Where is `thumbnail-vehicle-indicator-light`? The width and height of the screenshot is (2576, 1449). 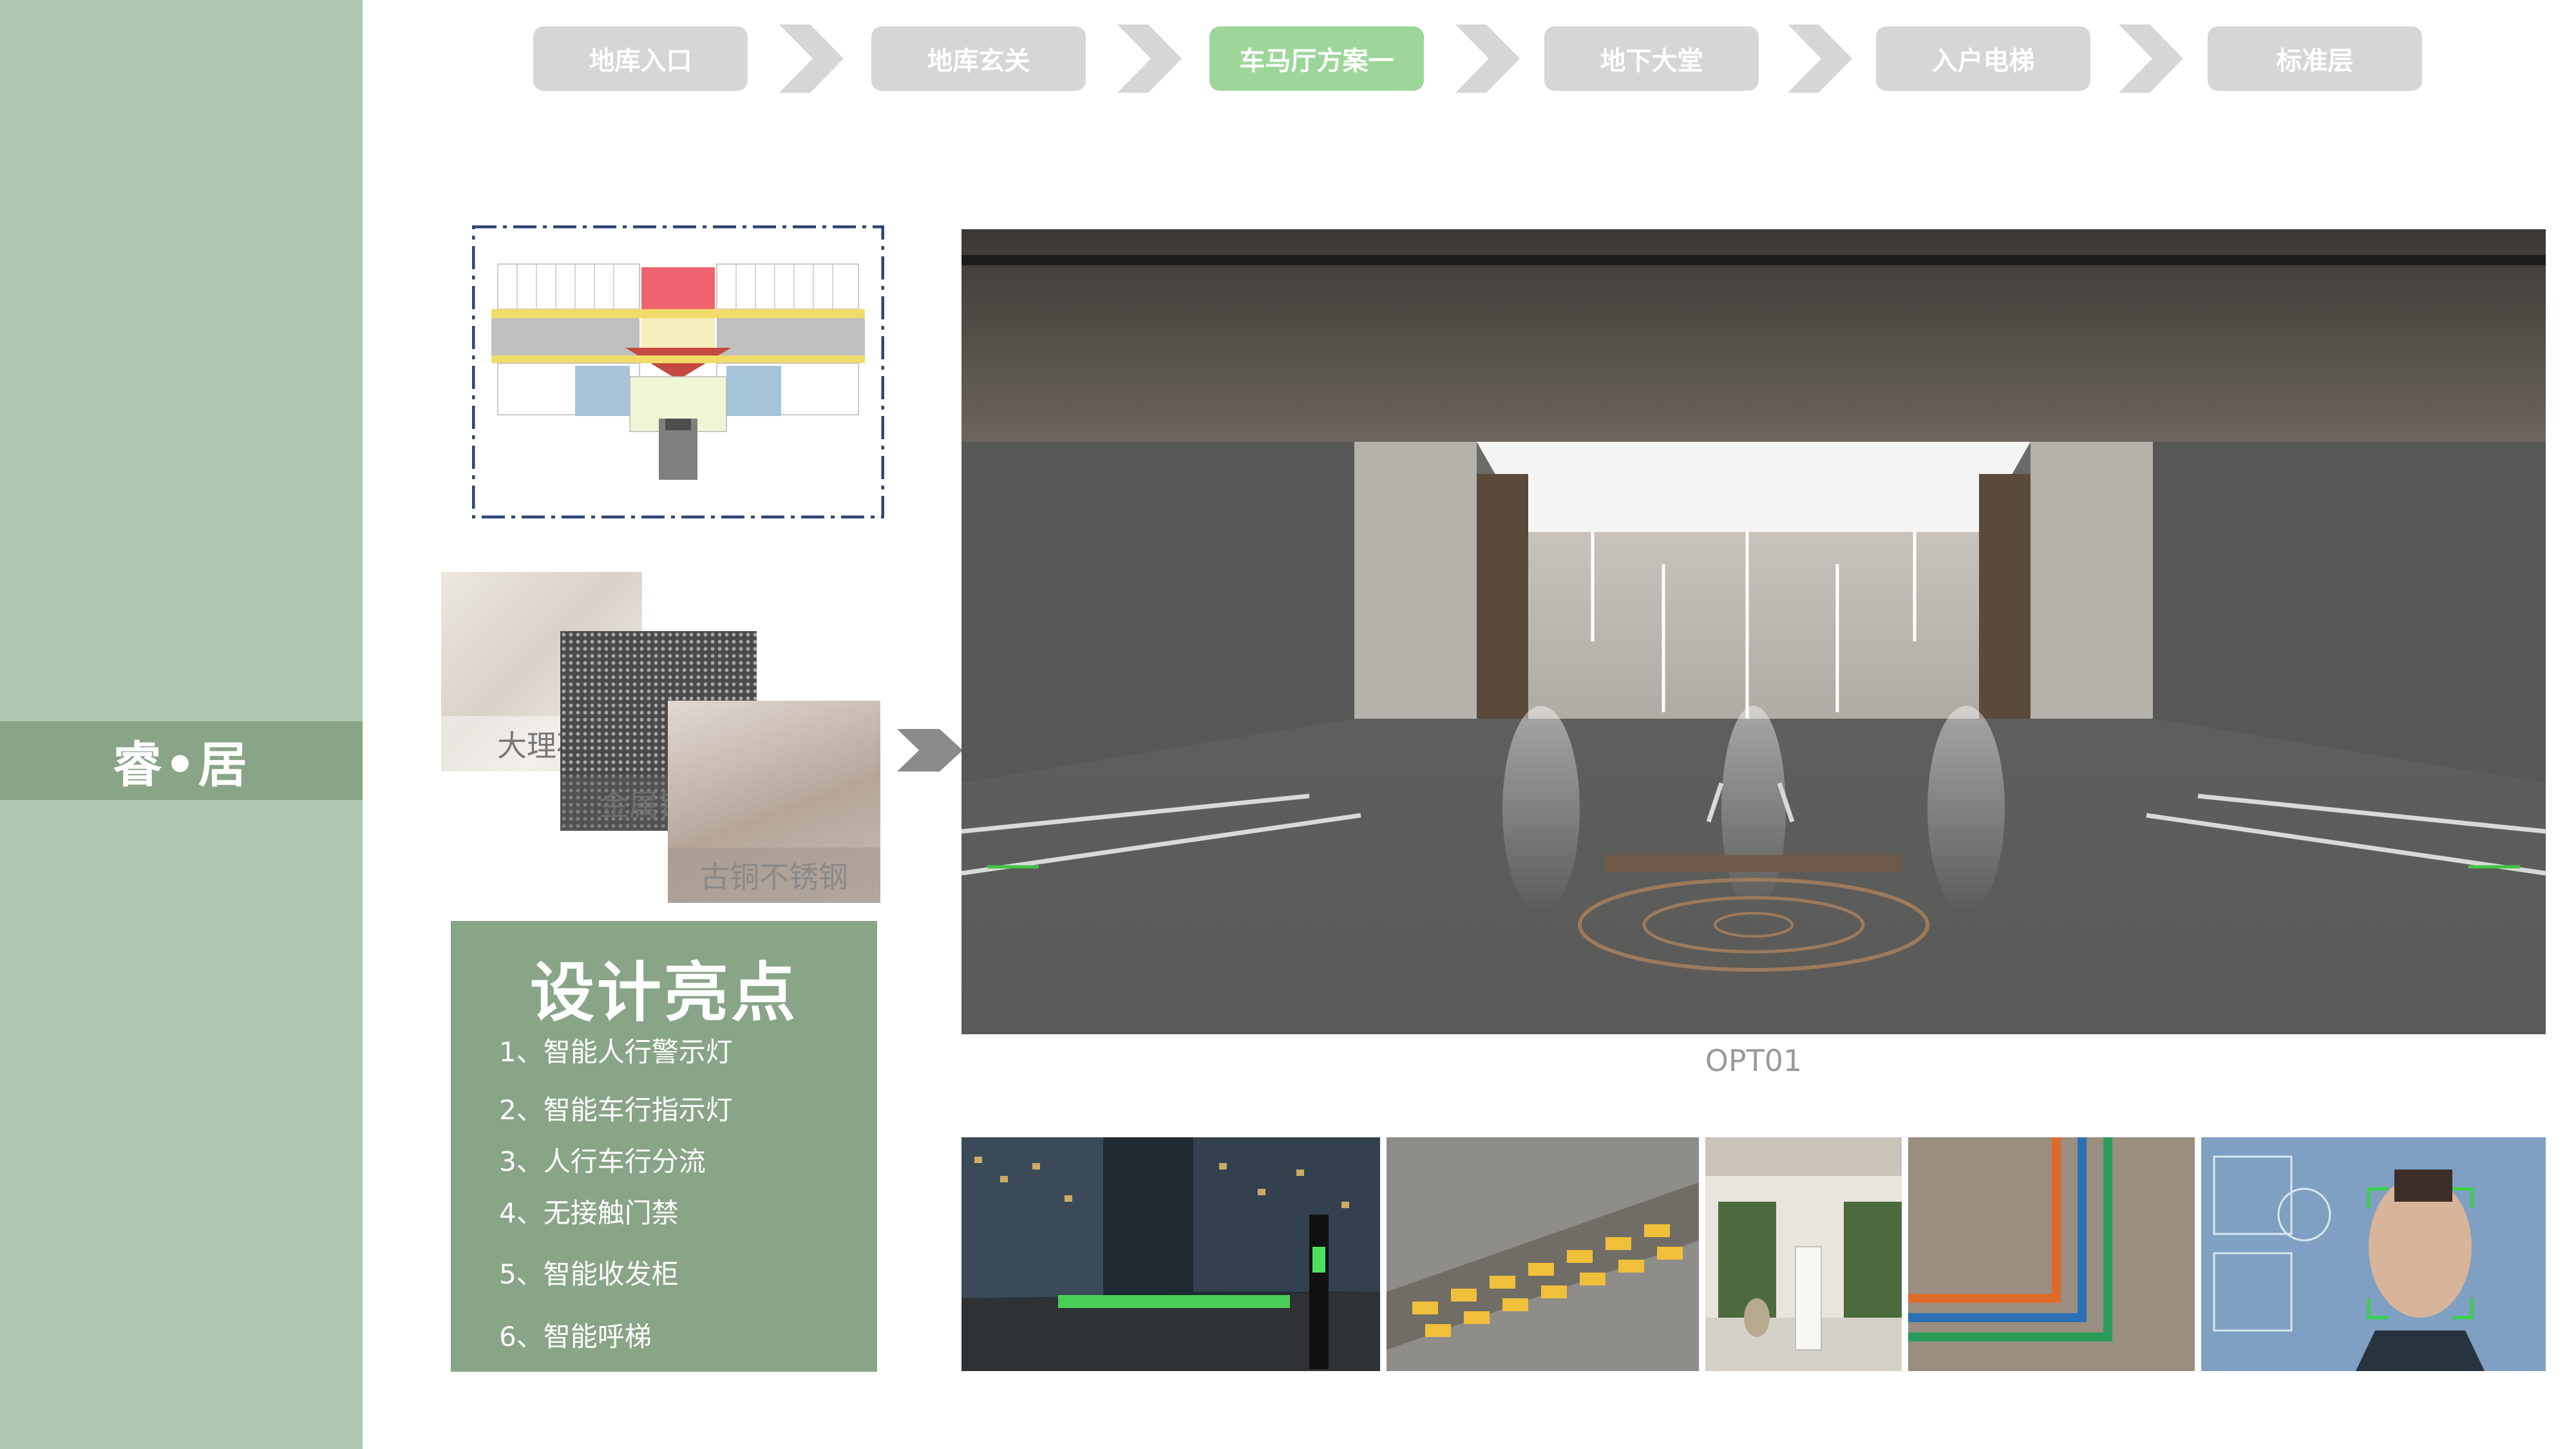 thumbnail-vehicle-indicator-light is located at coordinates (1543, 1254).